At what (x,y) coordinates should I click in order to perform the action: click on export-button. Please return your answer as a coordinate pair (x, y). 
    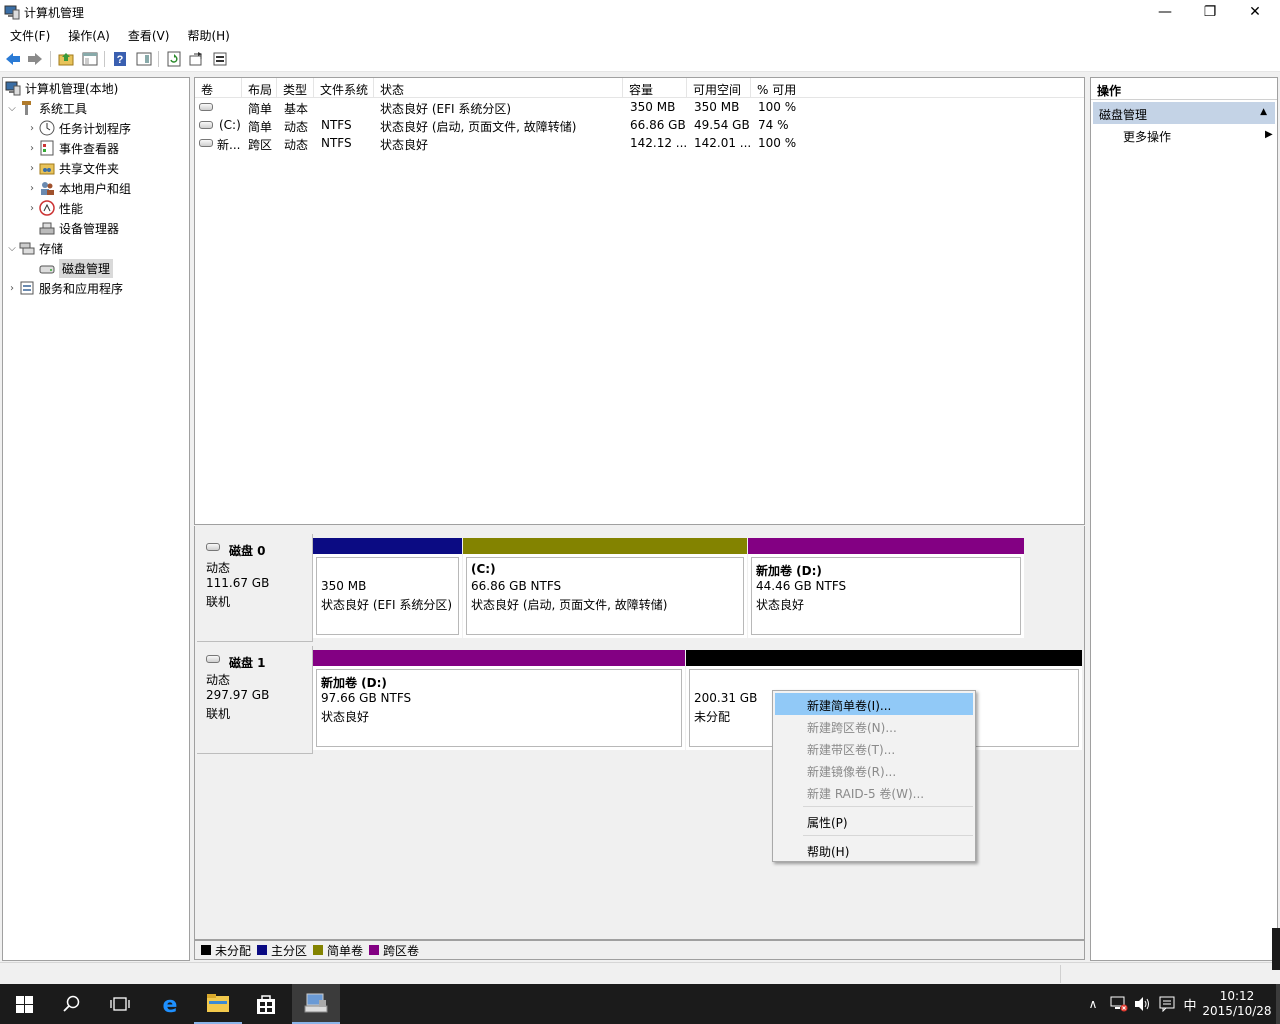
    Looking at the image, I should click on (196, 59).